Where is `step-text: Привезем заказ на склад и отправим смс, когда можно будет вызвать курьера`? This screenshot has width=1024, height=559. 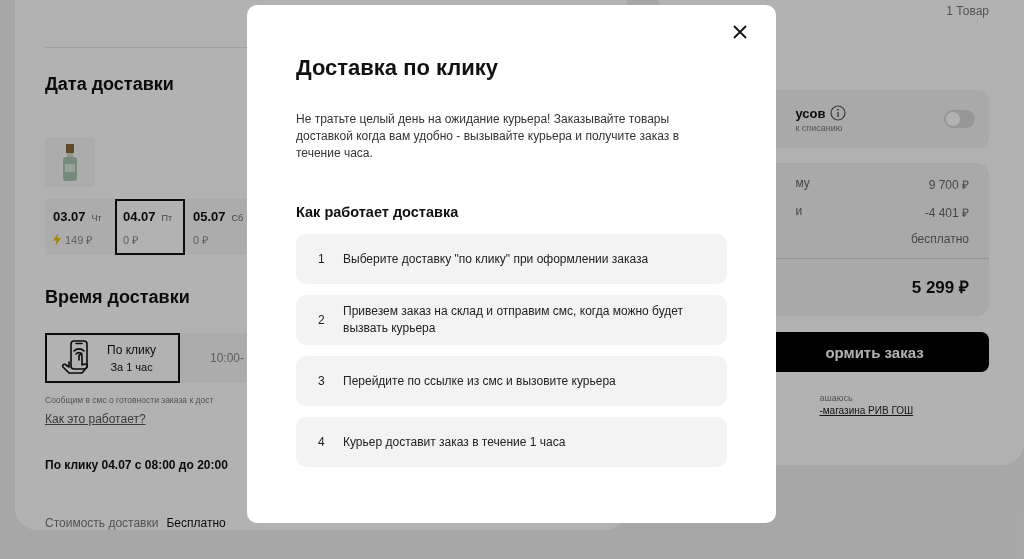
step-text: Привезем заказ на склад и отправим смс, когда можно будет вызвать курьера is located at coordinates (514, 320).